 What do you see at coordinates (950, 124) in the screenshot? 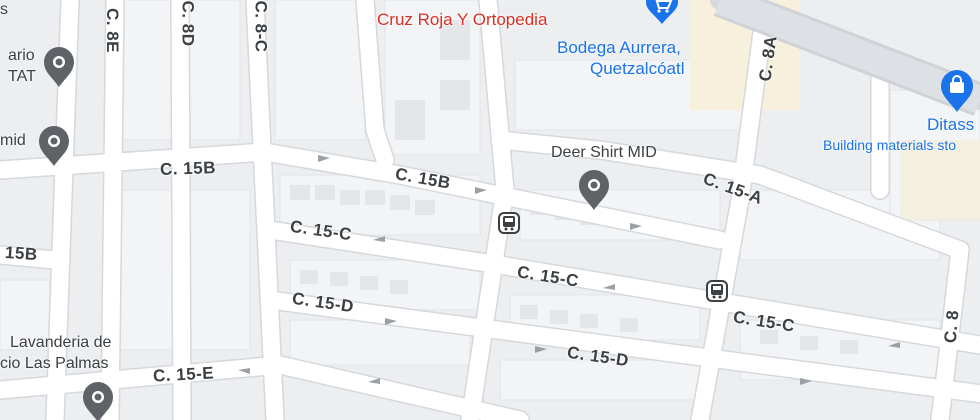
I see `place-label-ditass: Ditass` at bounding box center [950, 124].